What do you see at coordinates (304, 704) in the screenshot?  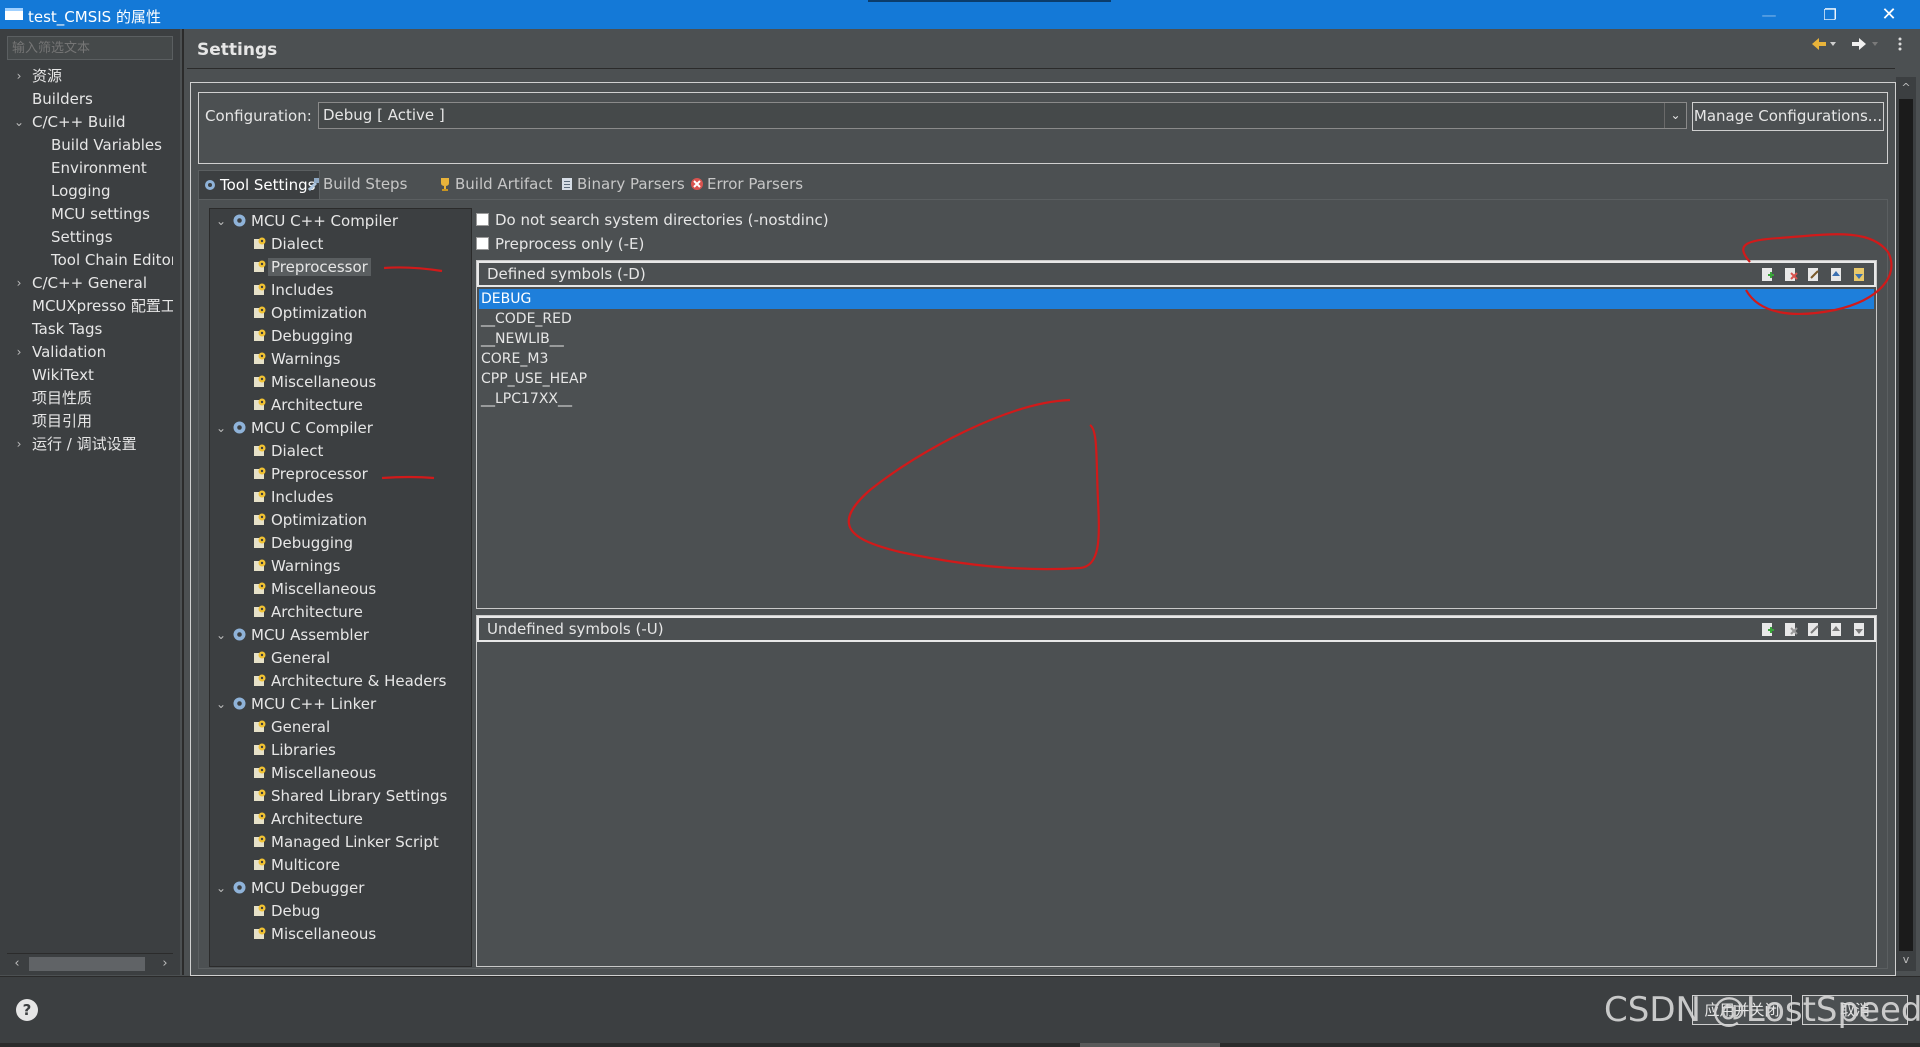 I see `tool-group: MCU C++ Linker` at bounding box center [304, 704].